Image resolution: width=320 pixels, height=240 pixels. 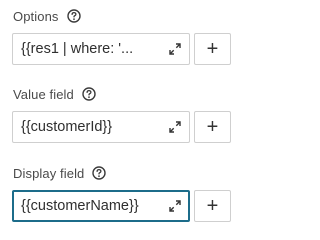 I want to click on display-field-control-row: {{customerName}} +, so click(x=121, y=206).